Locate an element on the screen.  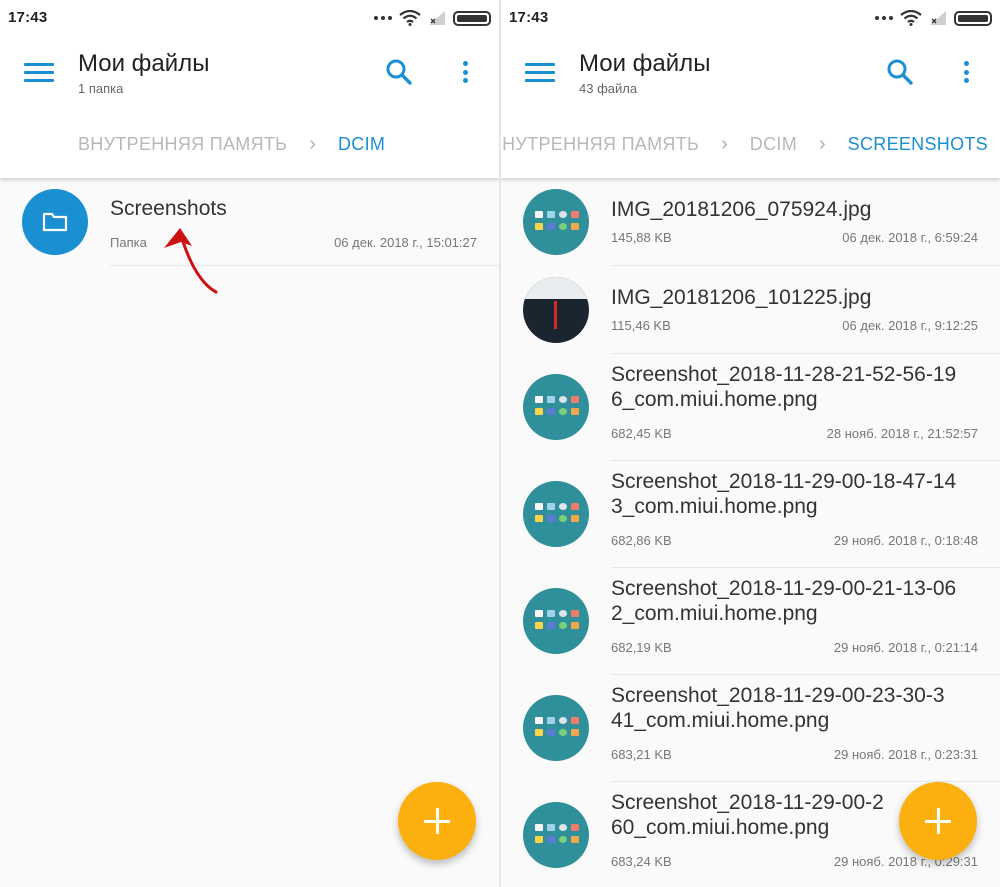
file-date: 29 нояб. 2018 г., 0:29:31 is located at coordinates (905, 861).